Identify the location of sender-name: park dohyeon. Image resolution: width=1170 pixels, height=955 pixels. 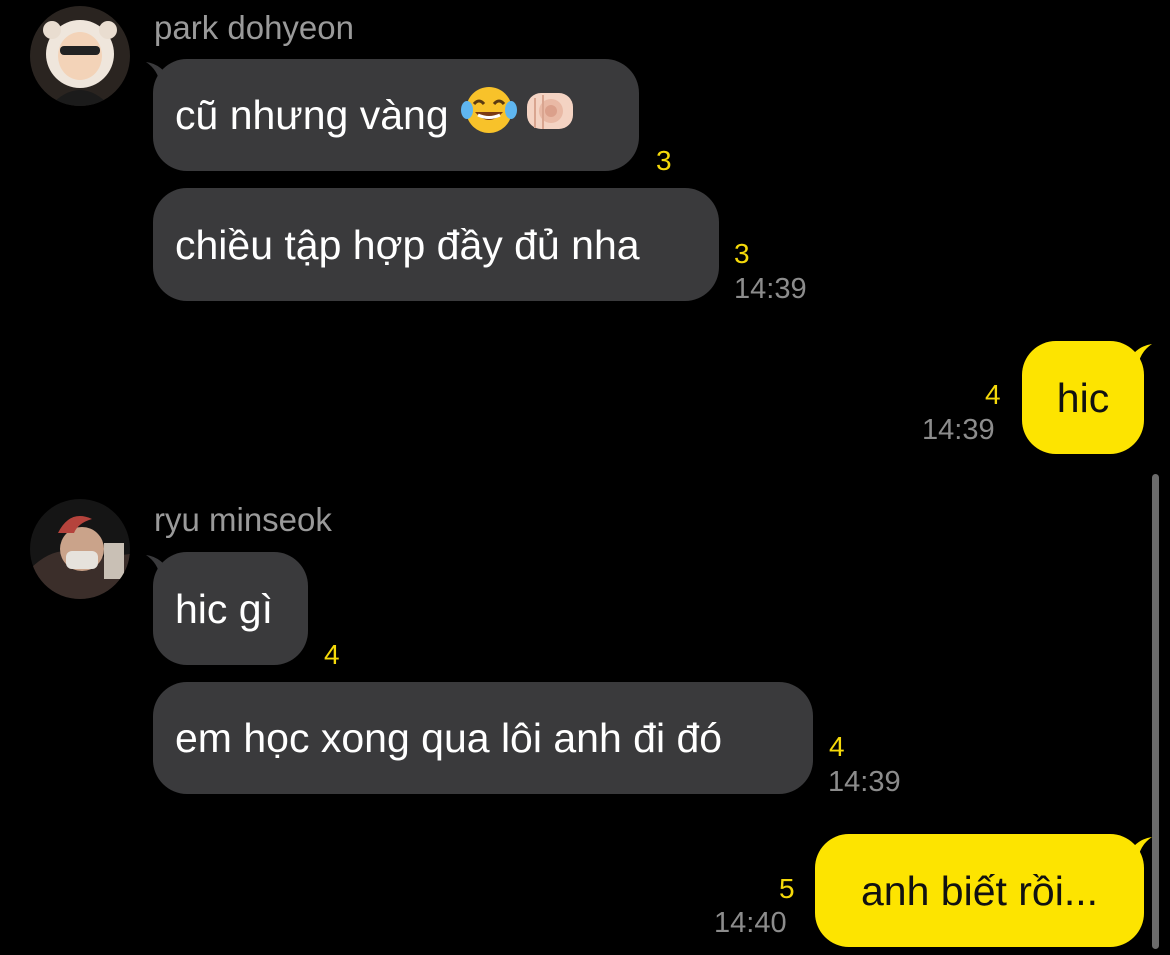
(254, 27).